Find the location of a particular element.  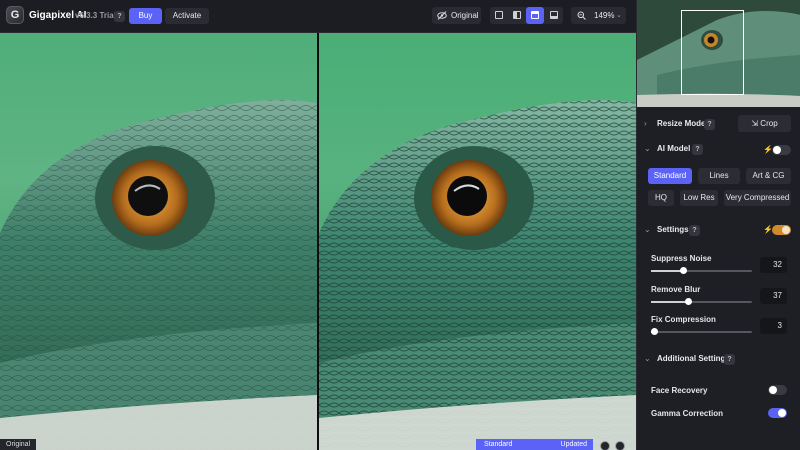

suppress-noise-value: 32 is located at coordinates (773, 265).